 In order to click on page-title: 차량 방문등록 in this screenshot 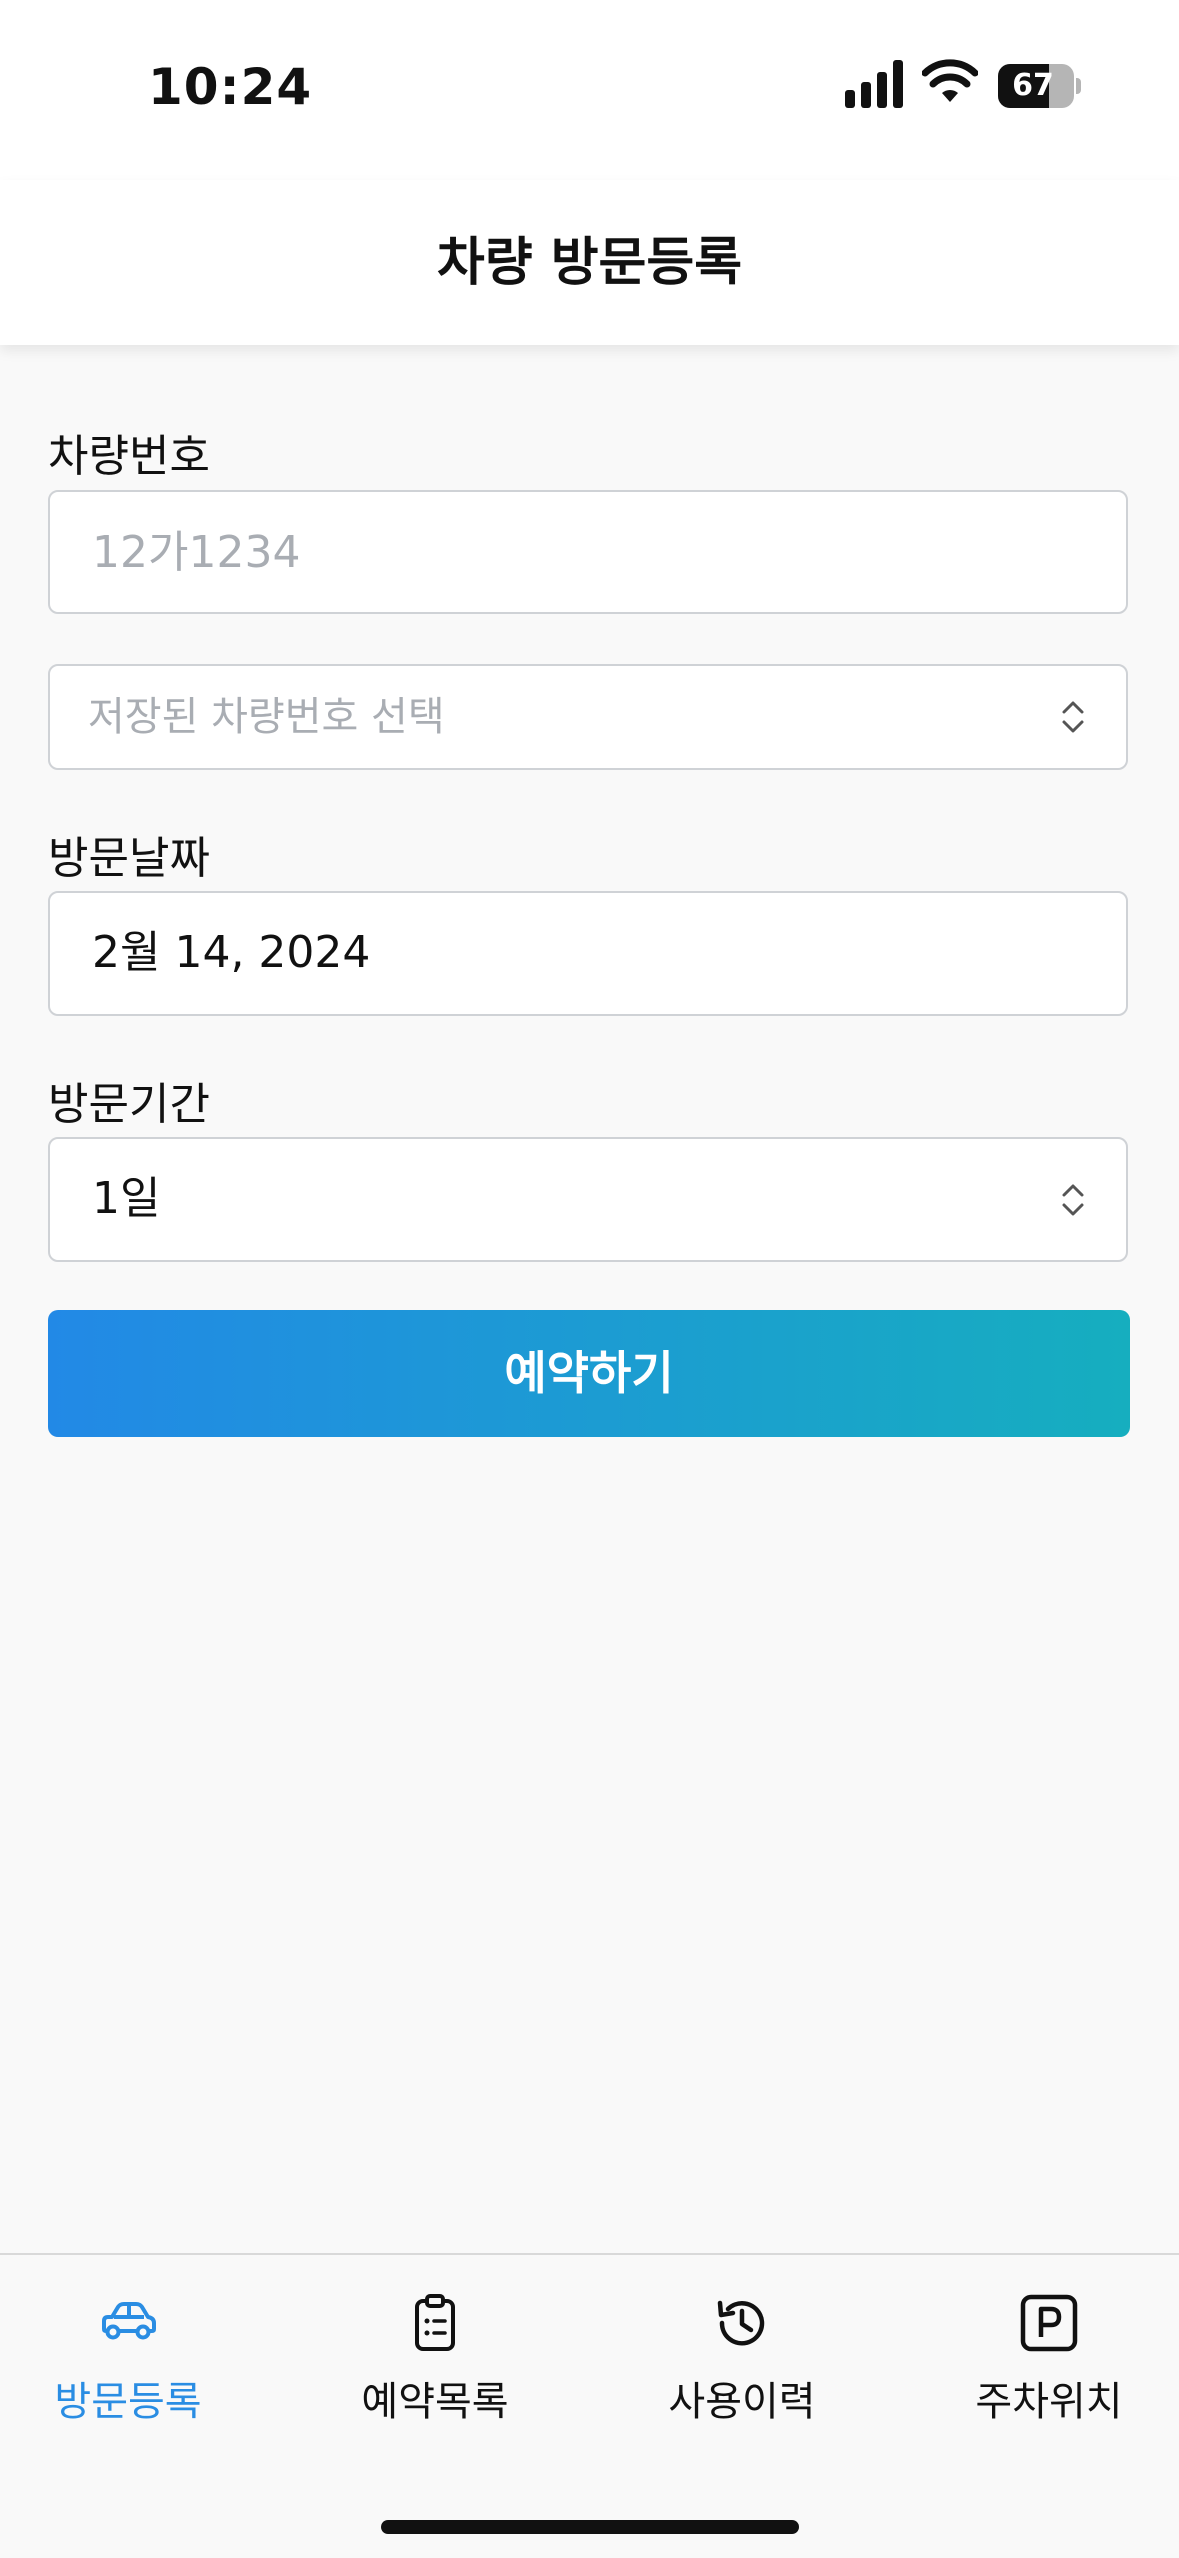, I will do `click(589, 263)`.